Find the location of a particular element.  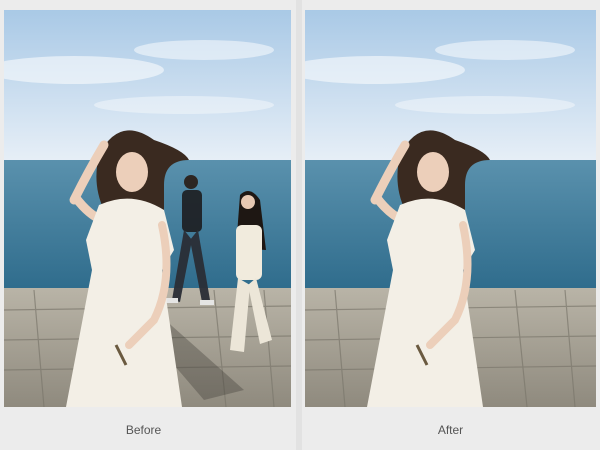

panel-divider is located at coordinates (299, 225).